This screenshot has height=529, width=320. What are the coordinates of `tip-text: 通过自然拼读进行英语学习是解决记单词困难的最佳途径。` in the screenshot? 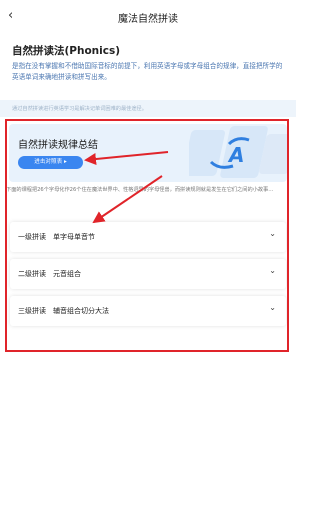 It's located at (79, 109).